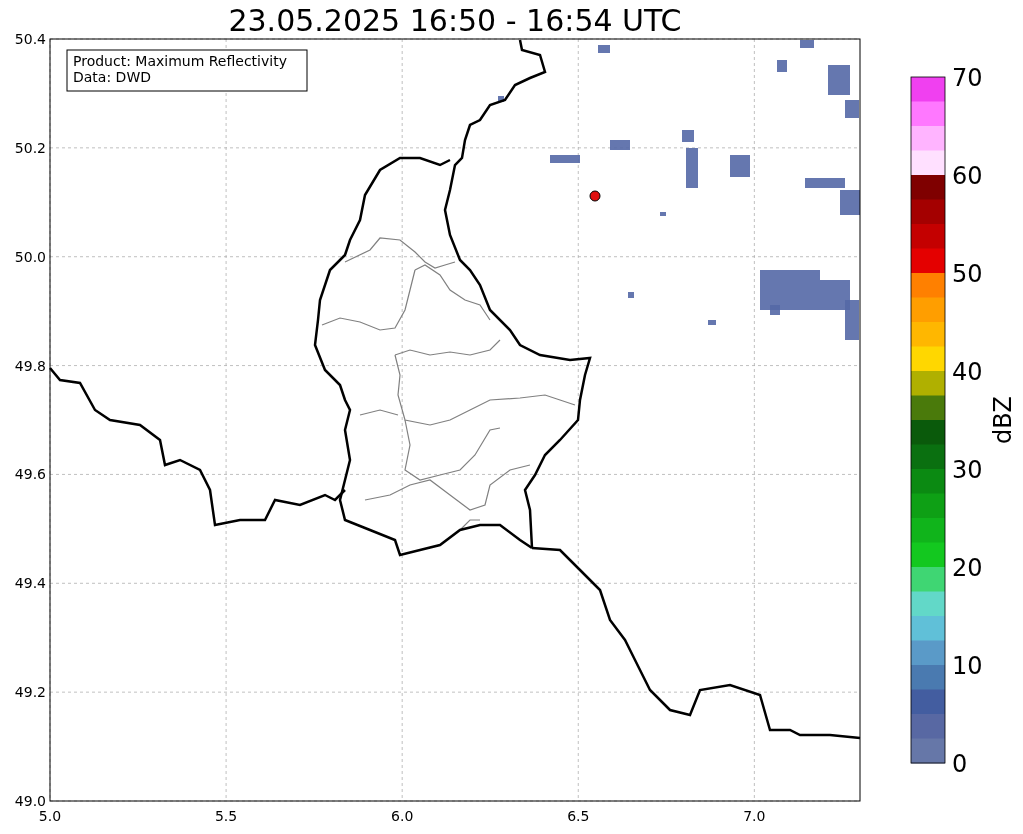 This screenshot has width=1023, height=834. What do you see at coordinates (30, 365) in the screenshot?
I see `y-tick-label: 49.8` at bounding box center [30, 365].